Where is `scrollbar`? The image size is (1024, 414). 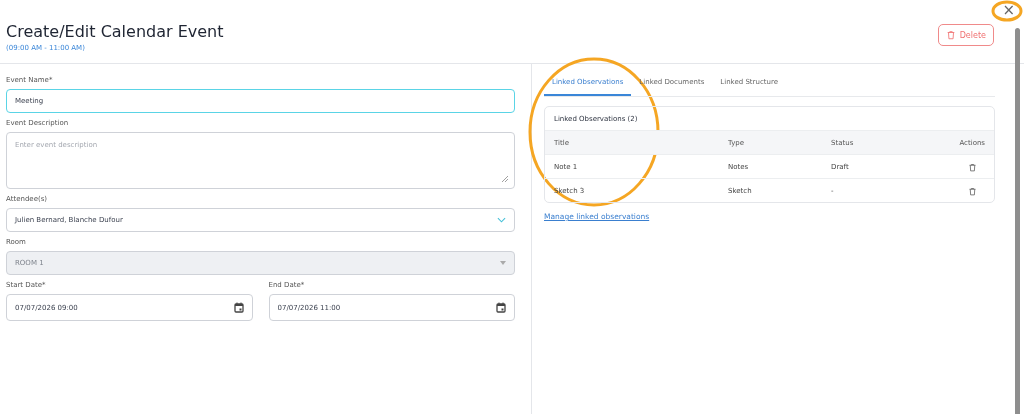 scrollbar is located at coordinates (1017, 221).